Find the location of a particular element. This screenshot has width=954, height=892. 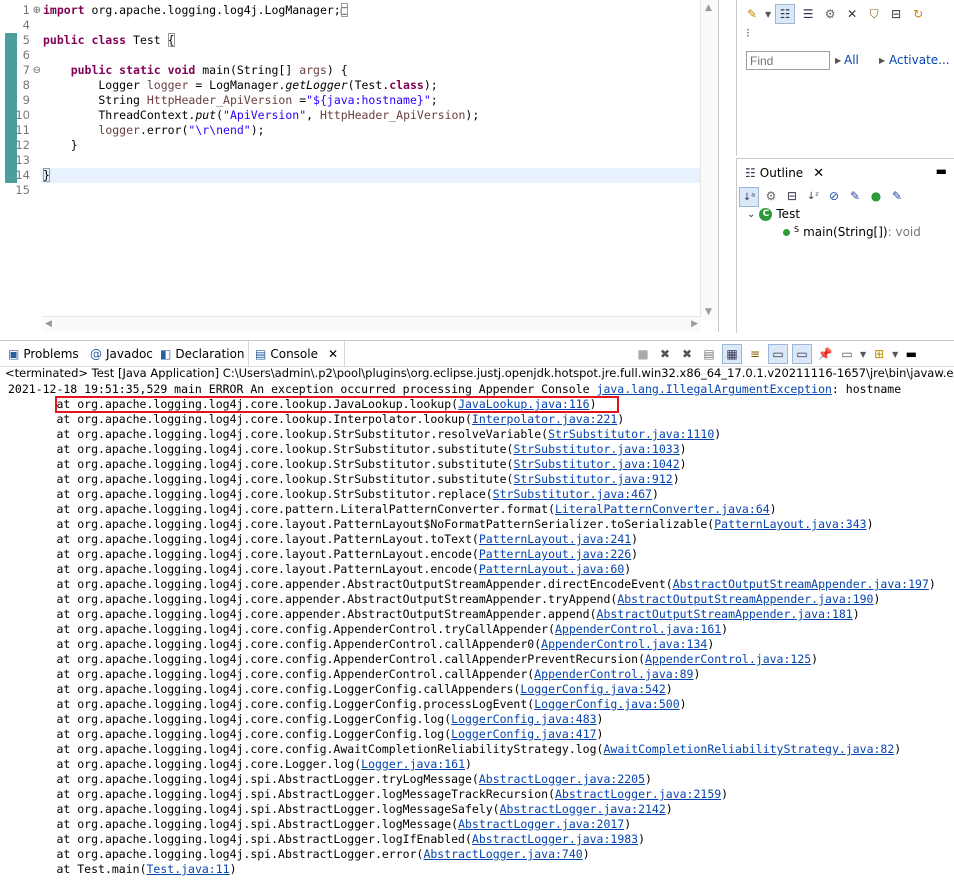

hide-static-icon: ✎ is located at coordinates (855, 196).